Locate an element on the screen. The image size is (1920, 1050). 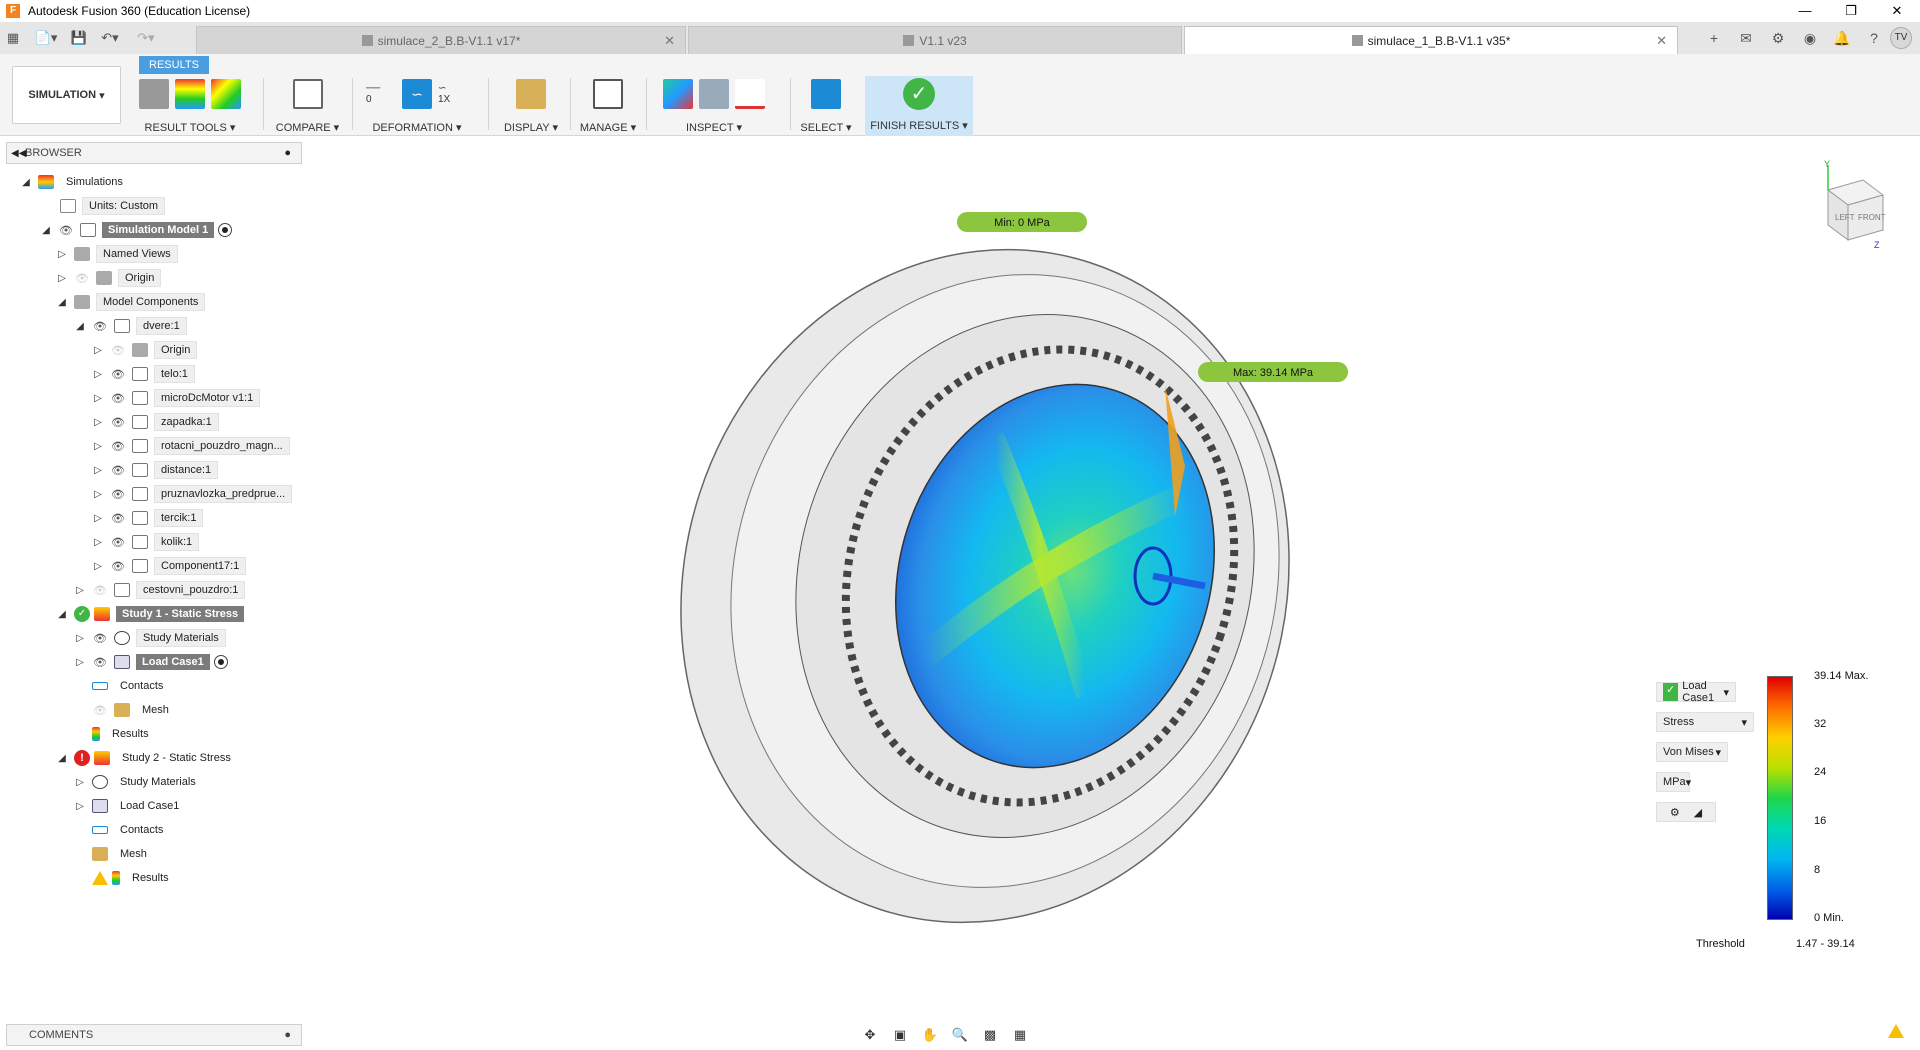
result-type-dropdown: Stress ▾ is located at coordinates (1705, 722).